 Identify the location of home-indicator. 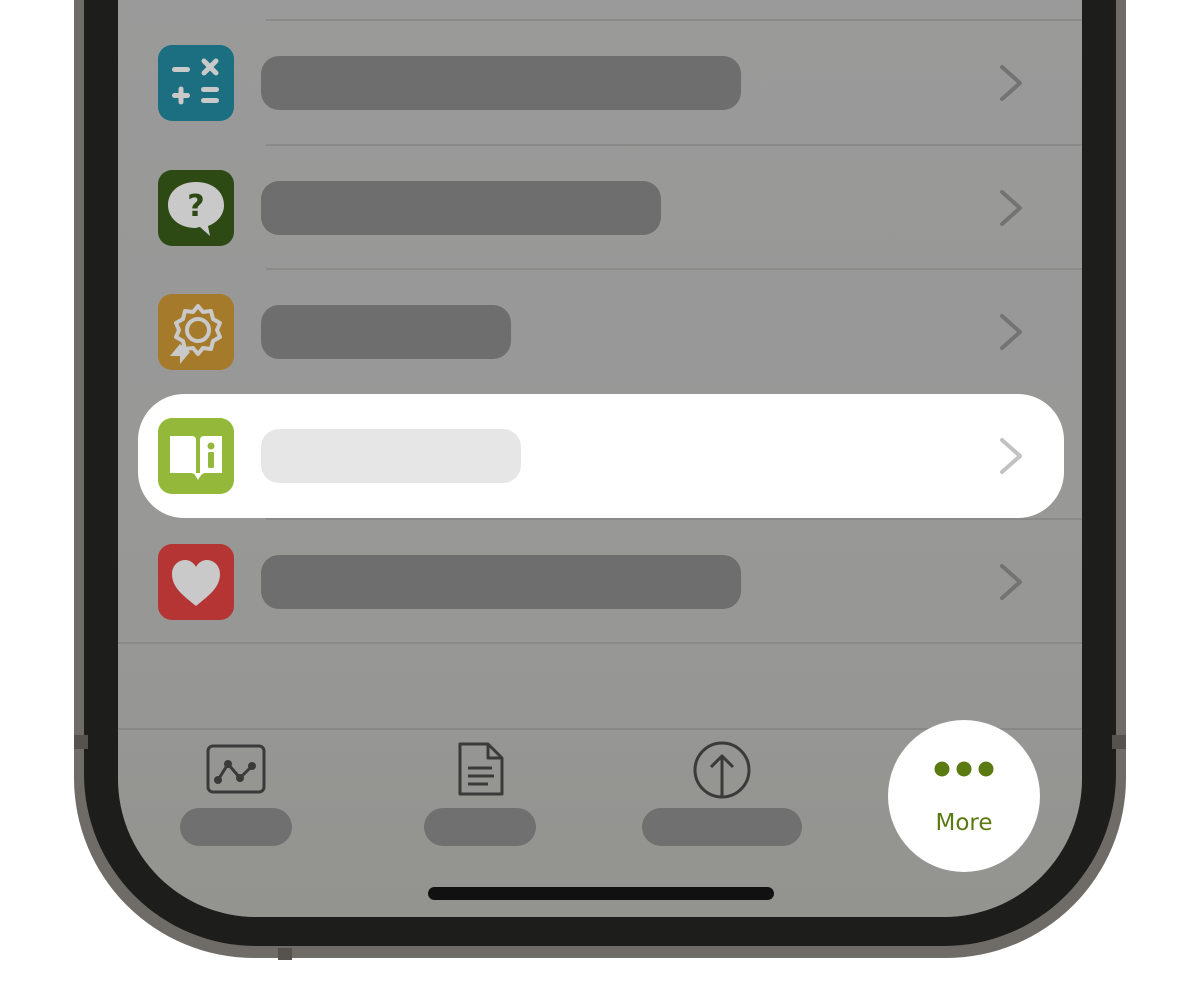
(601, 893).